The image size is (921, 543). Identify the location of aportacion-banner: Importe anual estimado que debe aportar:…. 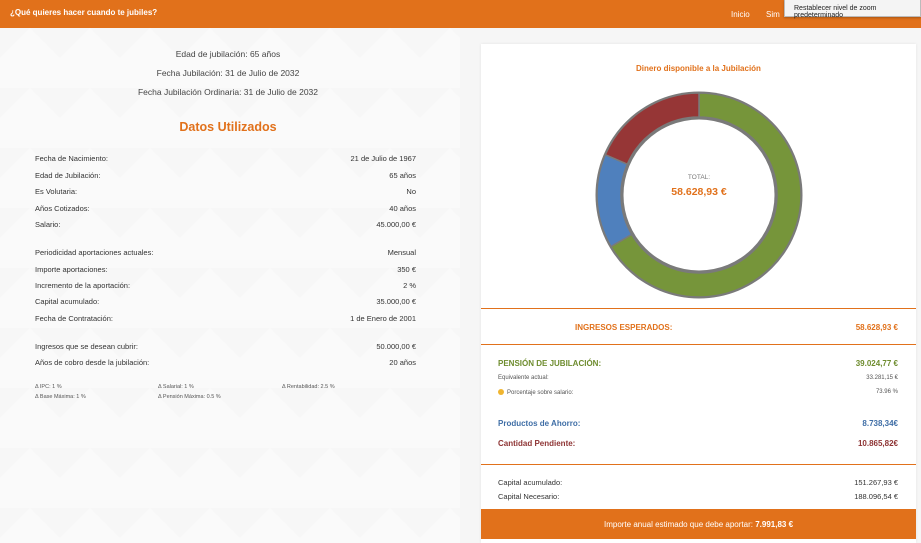
(698, 524).